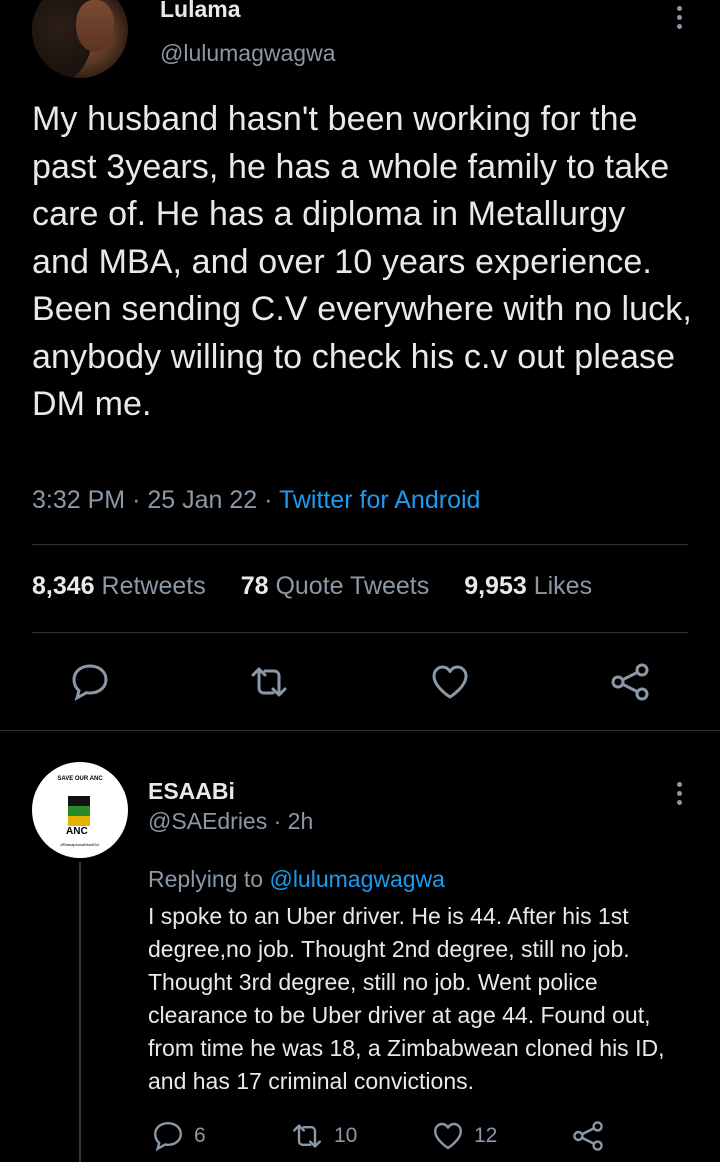  I want to click on retweet-count: 10, so click(346, 1135).